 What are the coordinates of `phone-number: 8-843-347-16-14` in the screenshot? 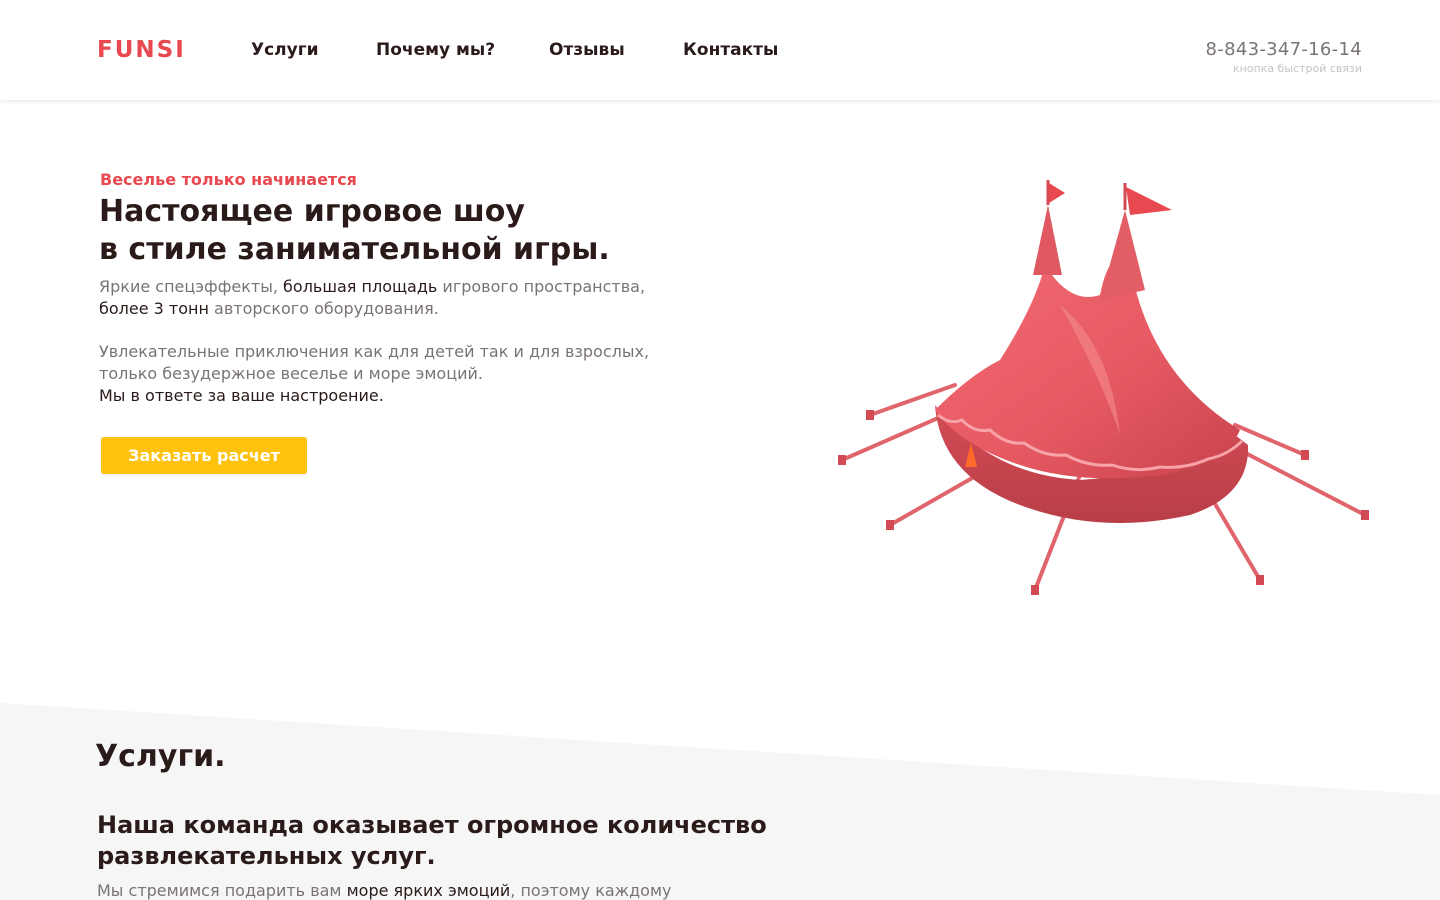 It's located at (1284, 50).